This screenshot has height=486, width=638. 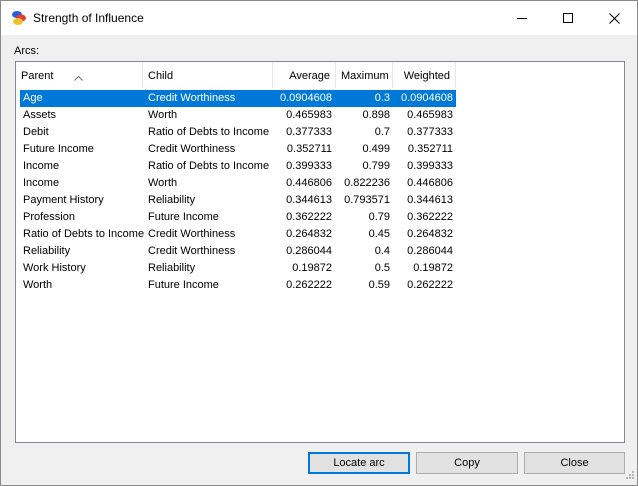 I want to click on table-row: Income Worth 0.446806 0.822236 0.446806, so click(x=238, y=183).